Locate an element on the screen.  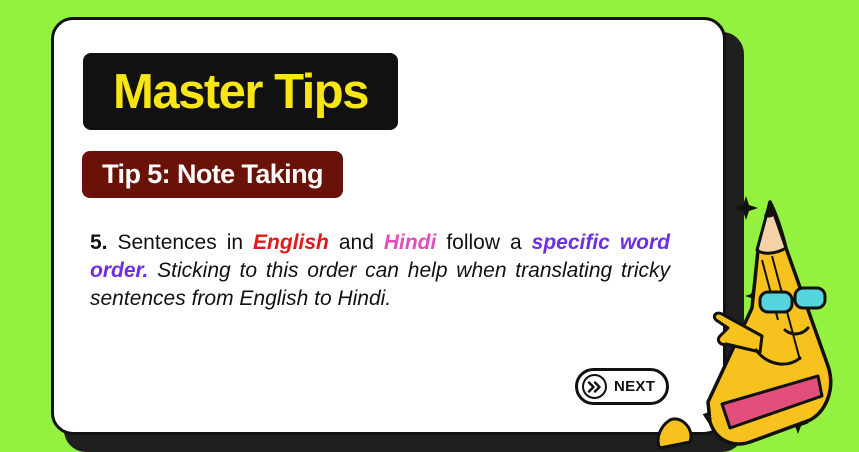
tip-heading: Tip 5: Note Taking is located at coordinates (212, 174).